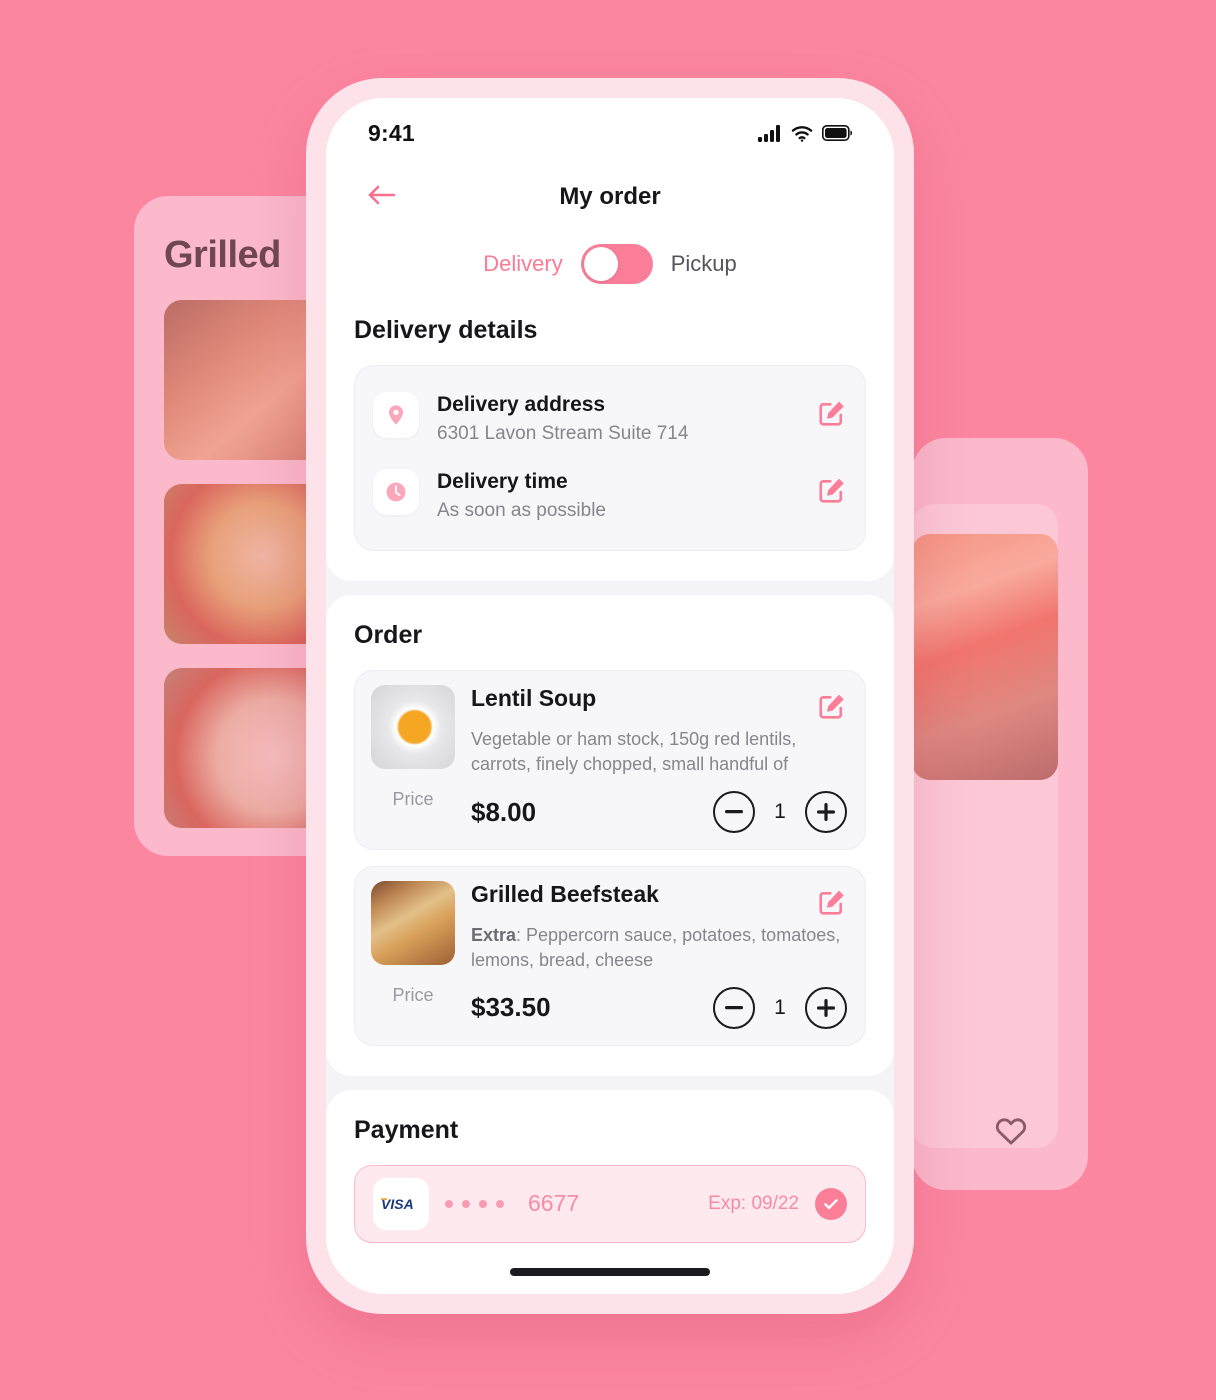 This screenshot has height=1400, width=1216. Describe the element at coordinates (396, 415) in the screenshot. I see `location-pin-icon` at that location.